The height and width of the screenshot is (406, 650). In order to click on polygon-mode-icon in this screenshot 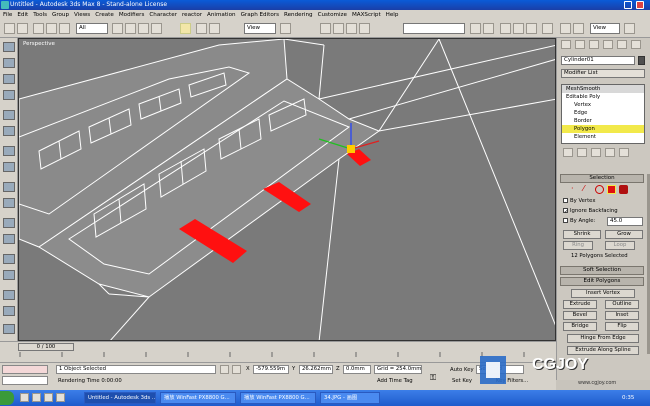, I will do `click(611, 189)`.